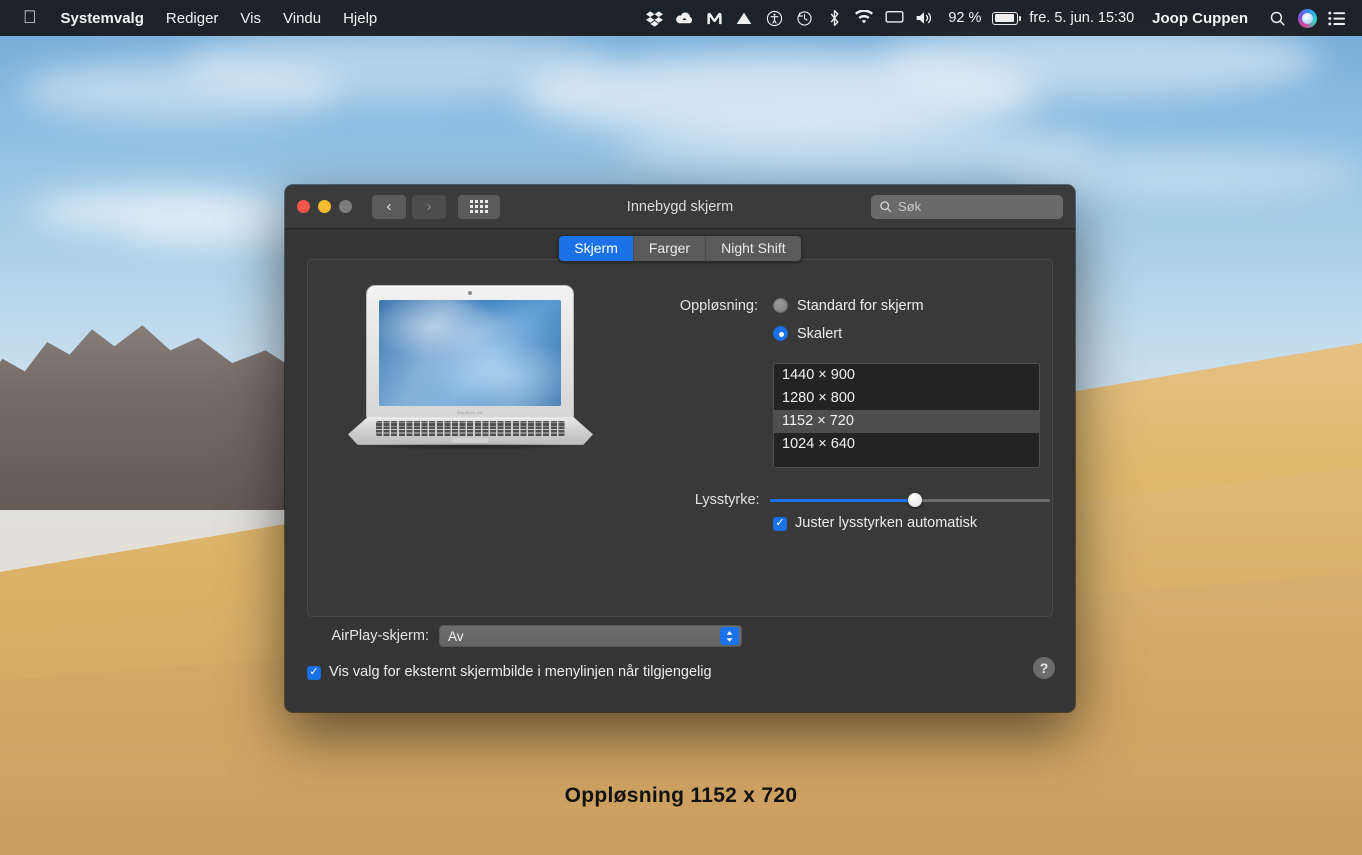  I want to click on navigation-buttons: ‹ ›, so click(409, 206).